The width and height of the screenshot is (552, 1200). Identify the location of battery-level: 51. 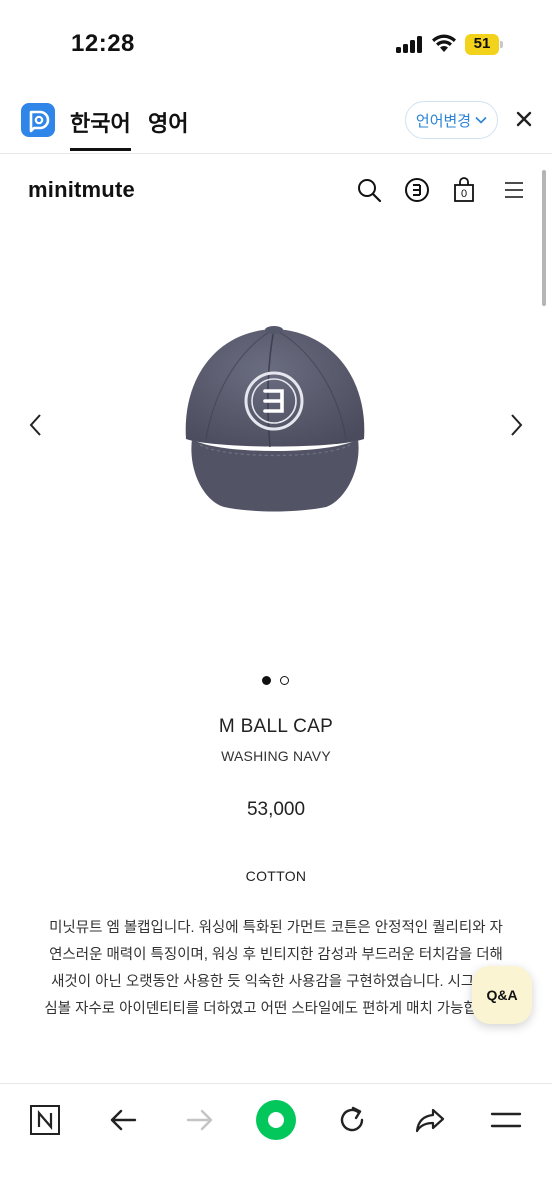
(482, 43).